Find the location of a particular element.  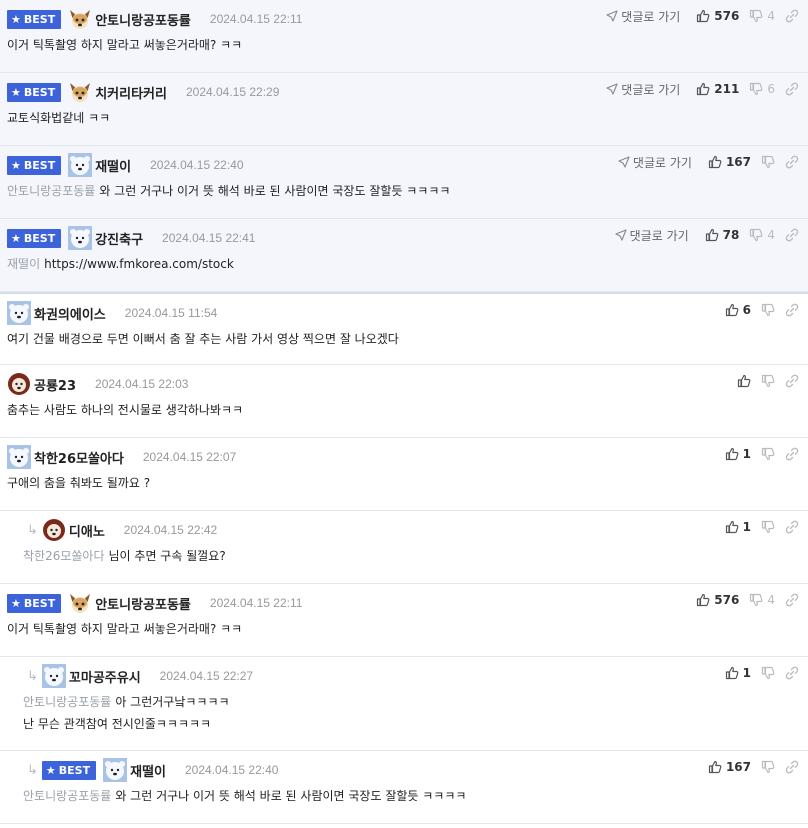

mention-link: 착한26모쏠아다 is located at coordinates (64, 556).